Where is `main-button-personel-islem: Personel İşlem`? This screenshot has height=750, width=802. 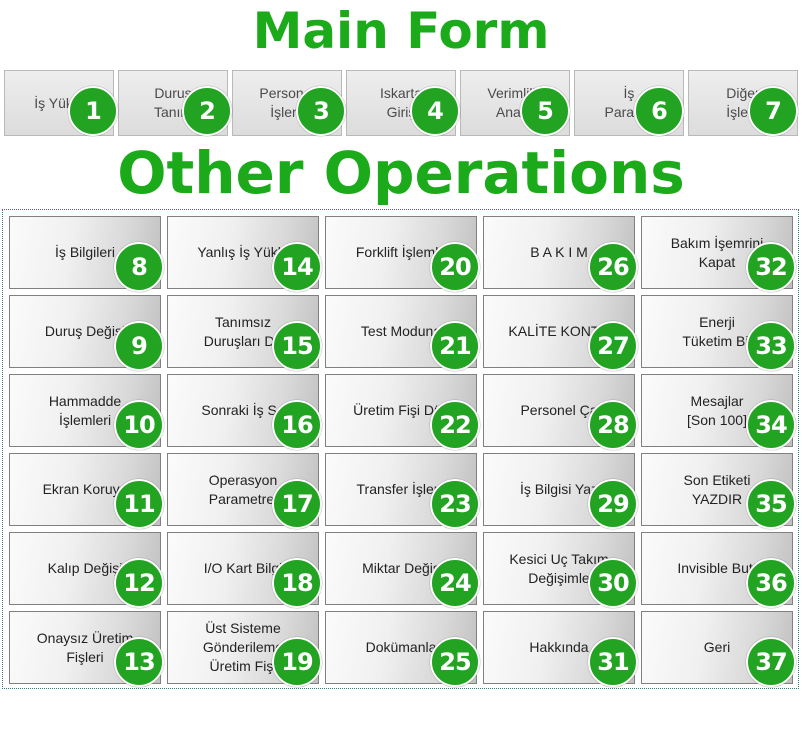
main-button-personel-islem: Personel İşlem is located at coordinates (287, 103).